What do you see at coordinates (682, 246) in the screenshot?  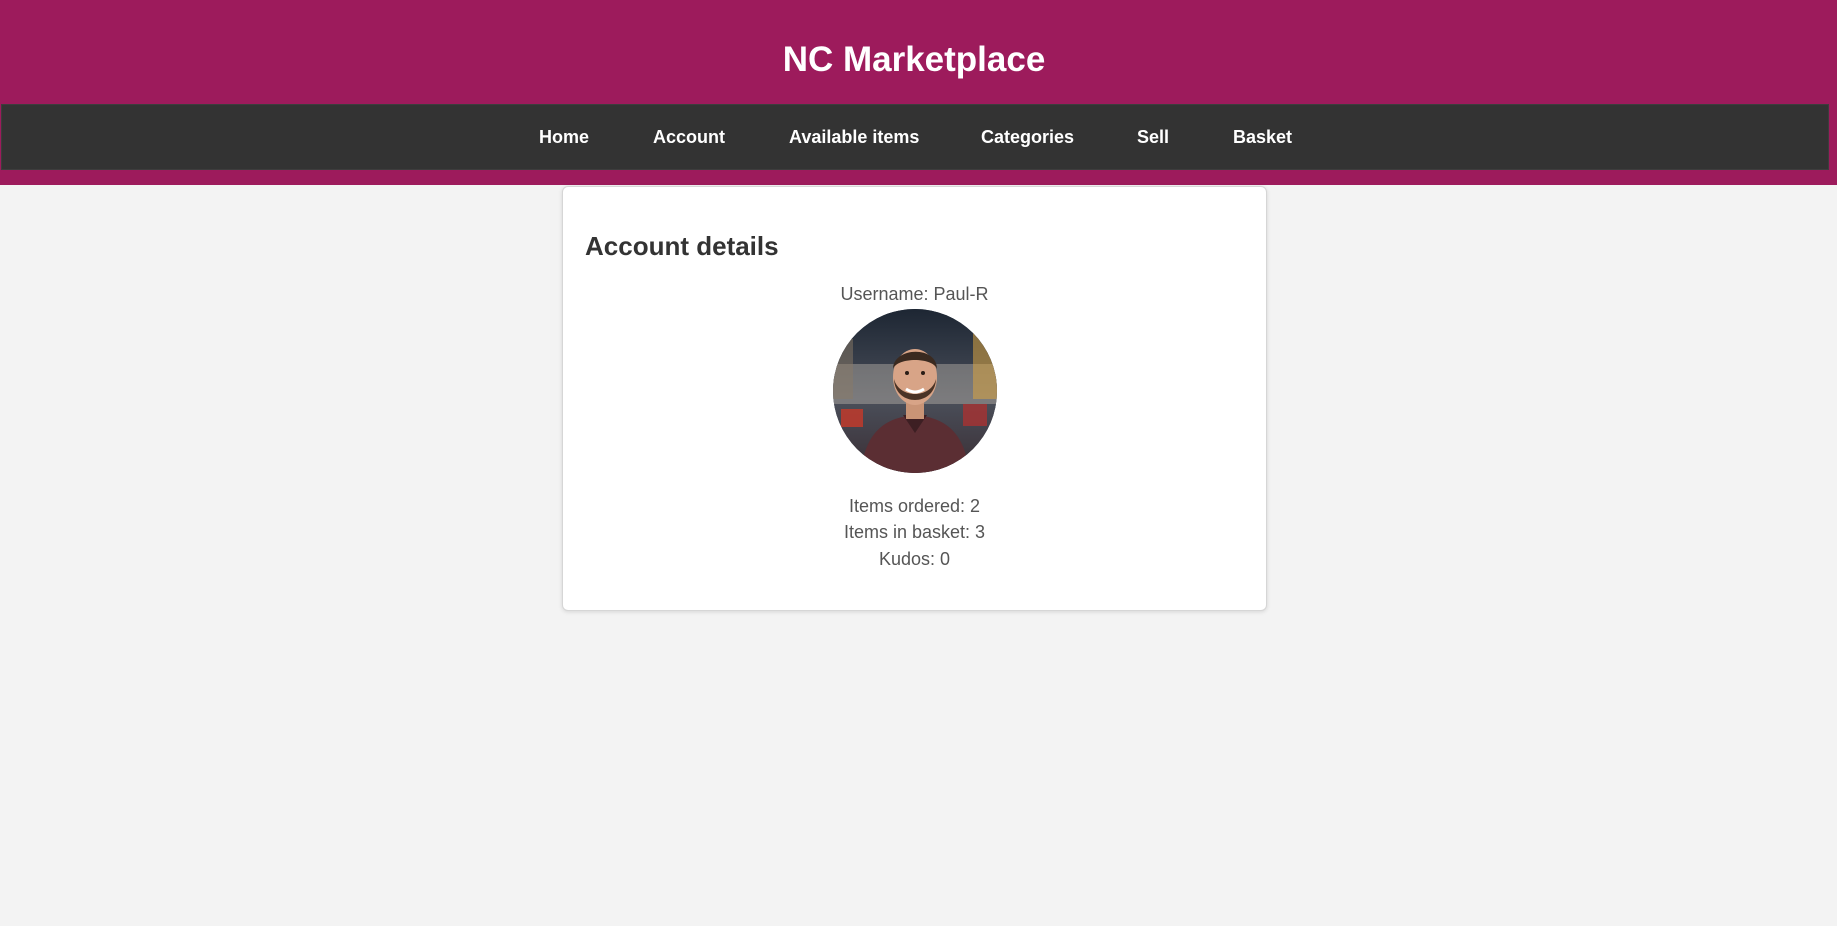 I see `account-details-heading: Account details` at bounding box center [682, 246].